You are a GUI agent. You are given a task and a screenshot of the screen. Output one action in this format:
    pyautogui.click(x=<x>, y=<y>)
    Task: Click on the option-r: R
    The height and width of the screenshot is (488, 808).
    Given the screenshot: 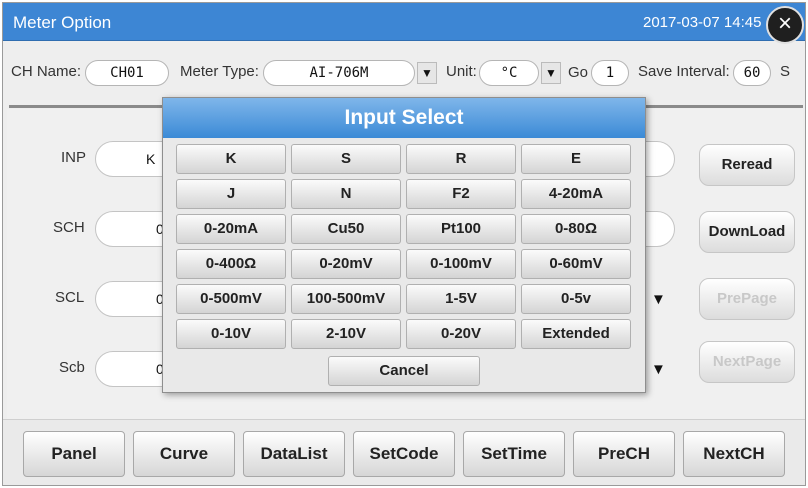 What is the action you would take?
    pyautogui.click(x=461, y=159)
    